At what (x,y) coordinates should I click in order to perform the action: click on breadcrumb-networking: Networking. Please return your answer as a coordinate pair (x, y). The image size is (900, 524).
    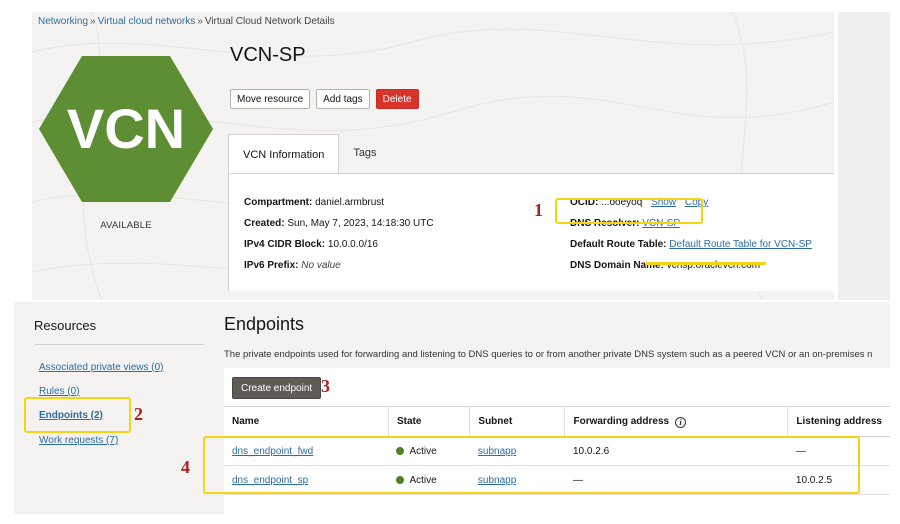
    Looking at the image, I should click on (63, 21).